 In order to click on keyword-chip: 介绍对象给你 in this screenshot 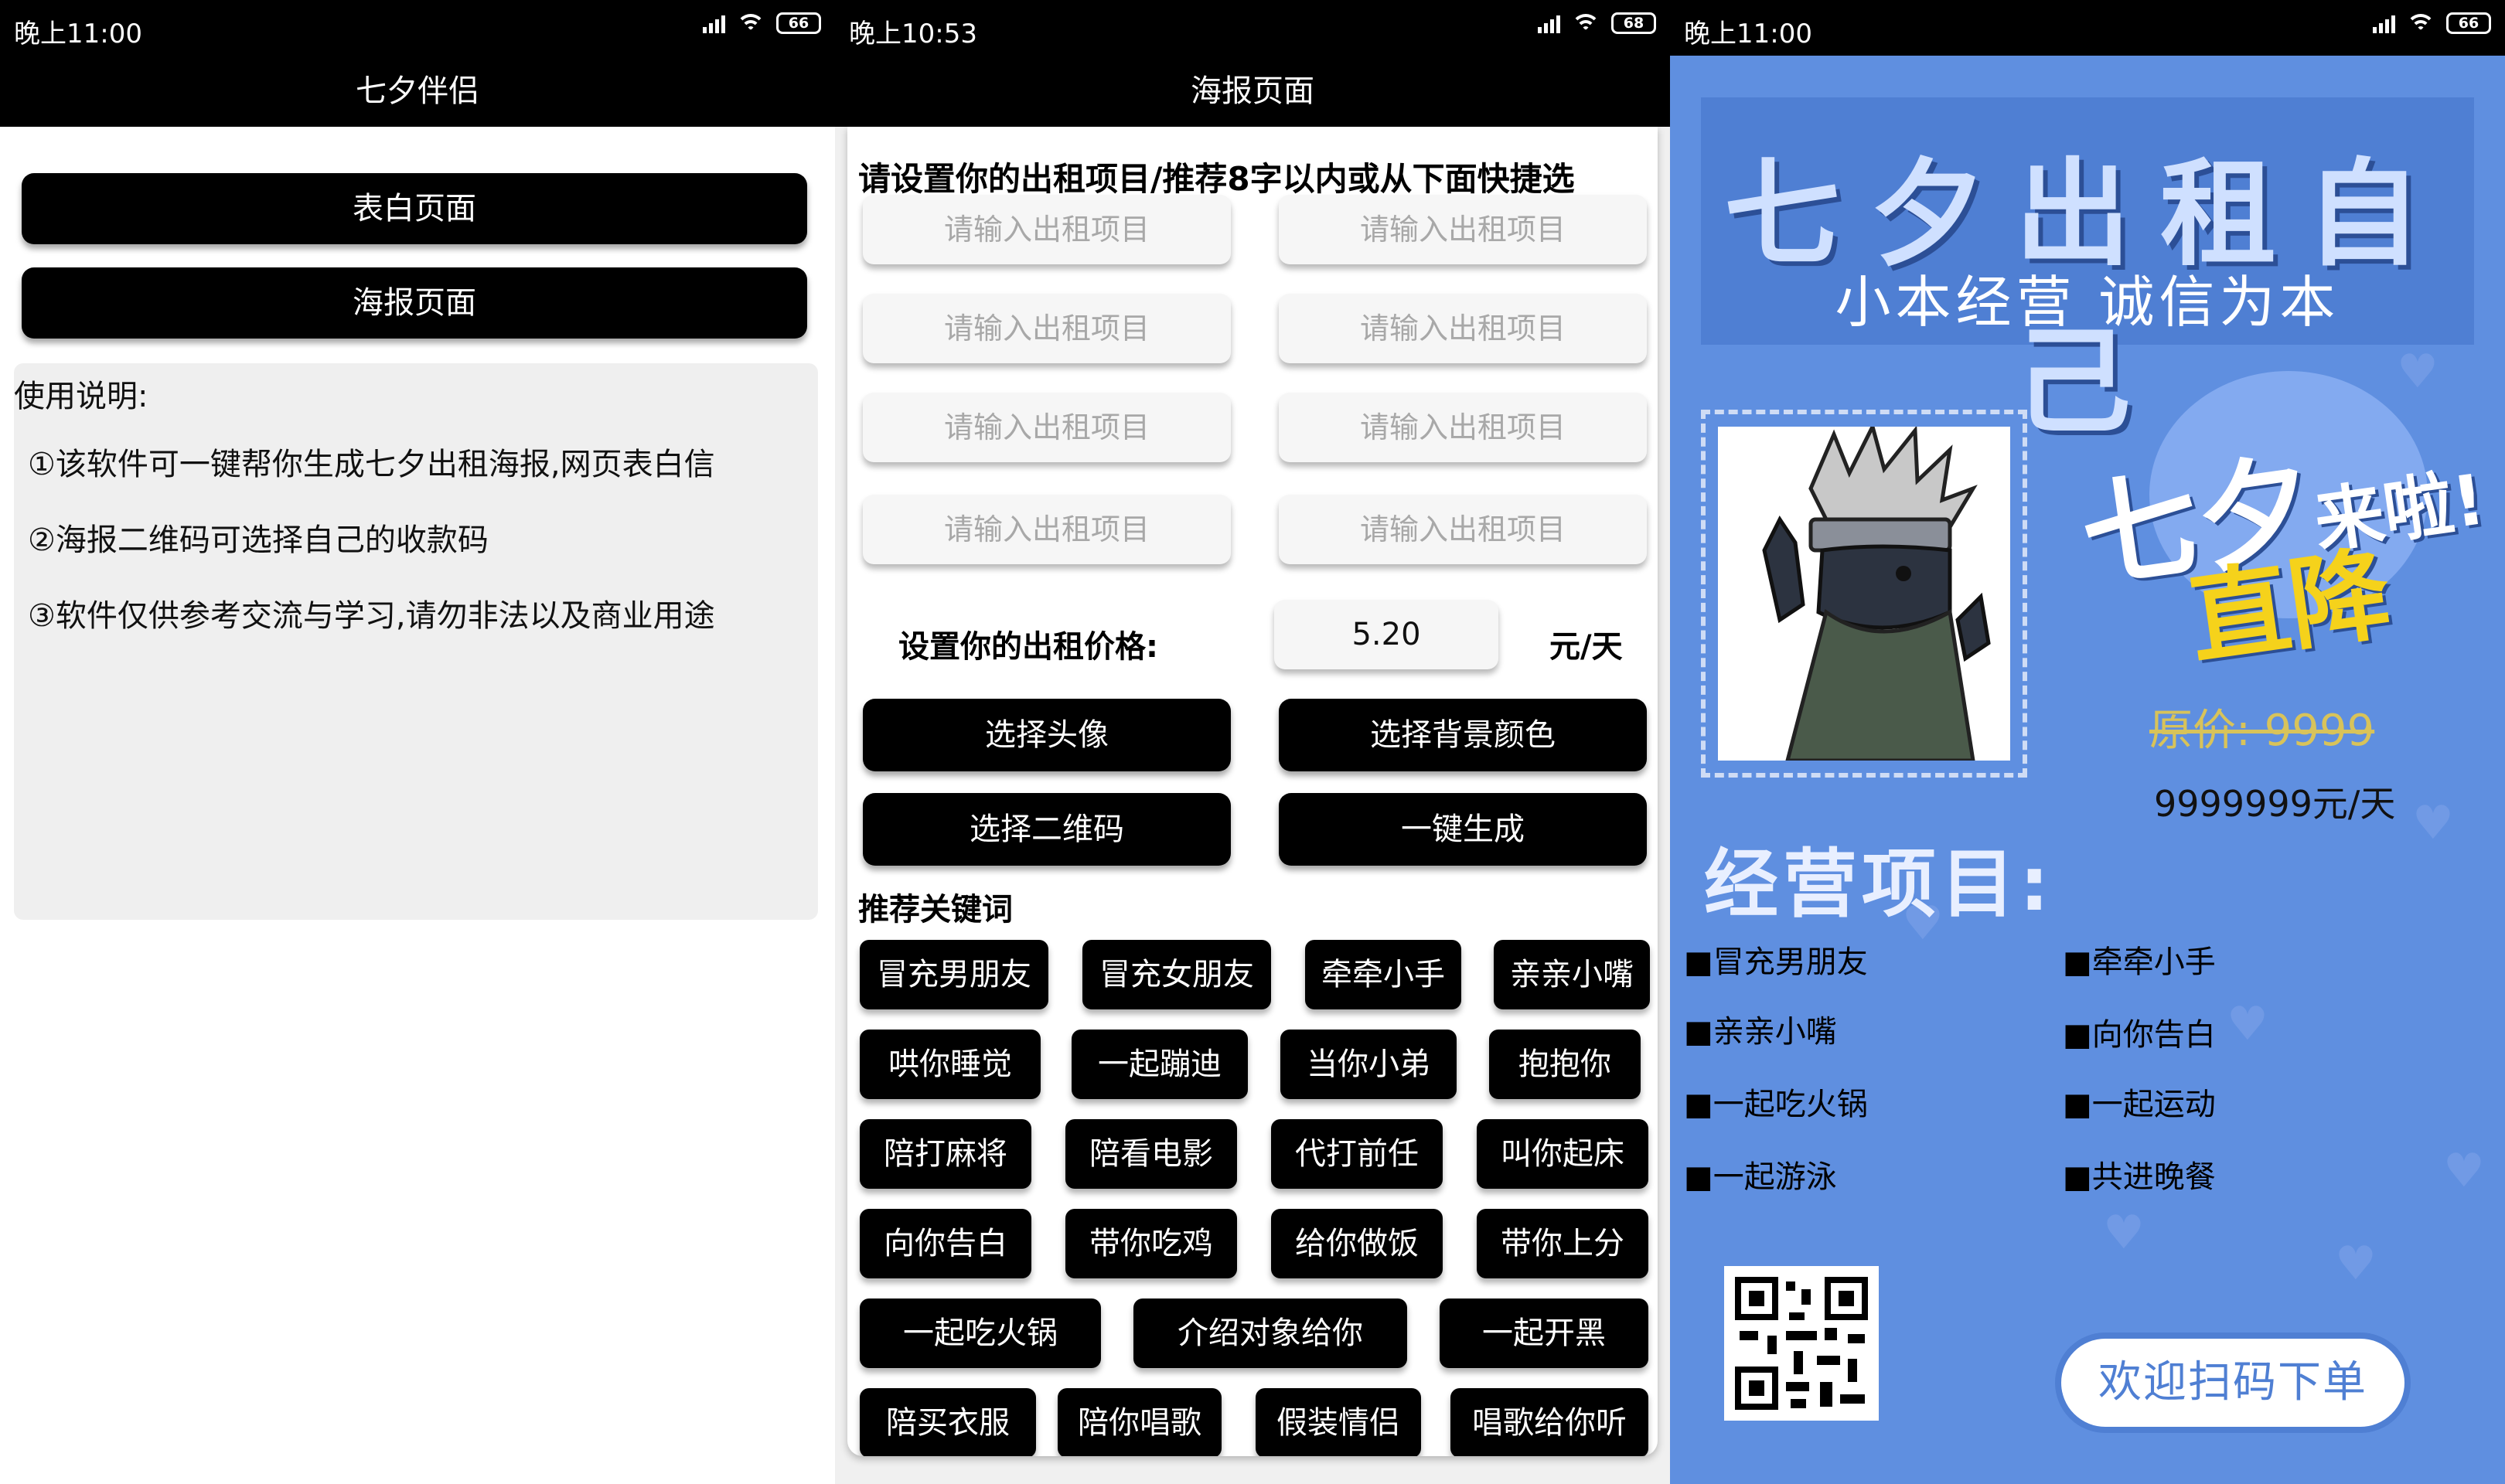, I will do `click(1270, 1333)`.